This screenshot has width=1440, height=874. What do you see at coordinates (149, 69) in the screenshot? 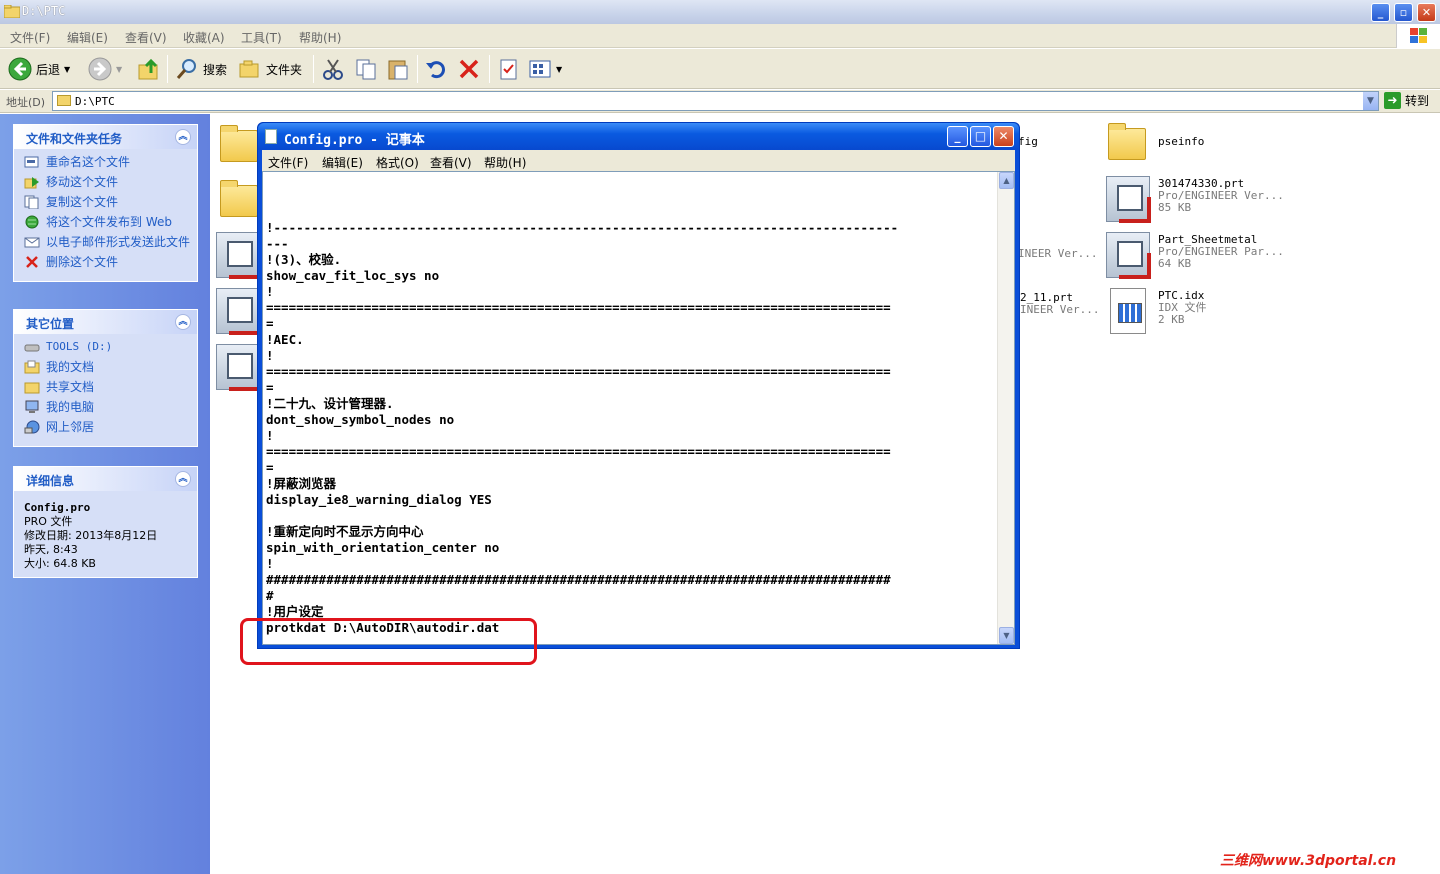
I see `up-folder-button` at bounding box center [149, 69].